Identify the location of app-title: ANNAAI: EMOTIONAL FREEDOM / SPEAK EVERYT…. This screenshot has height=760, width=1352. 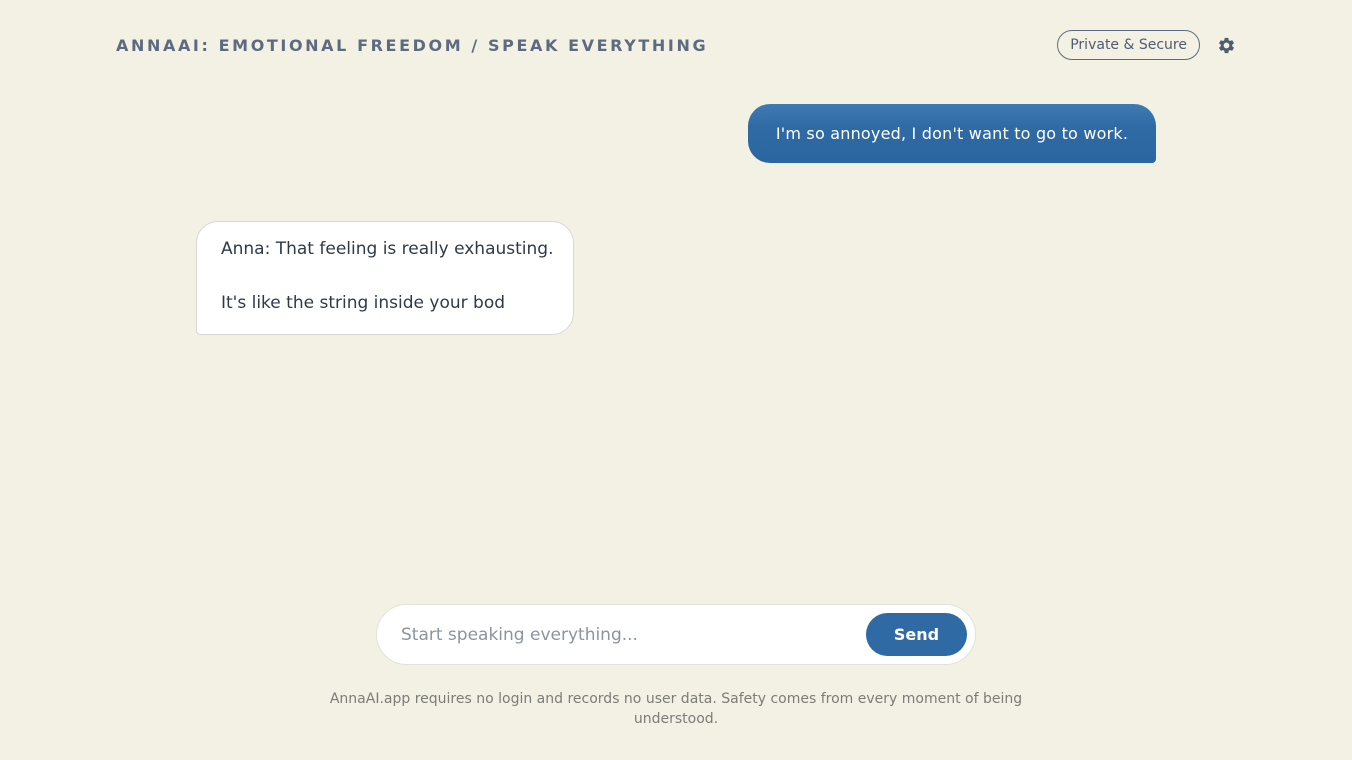
(412, 45).